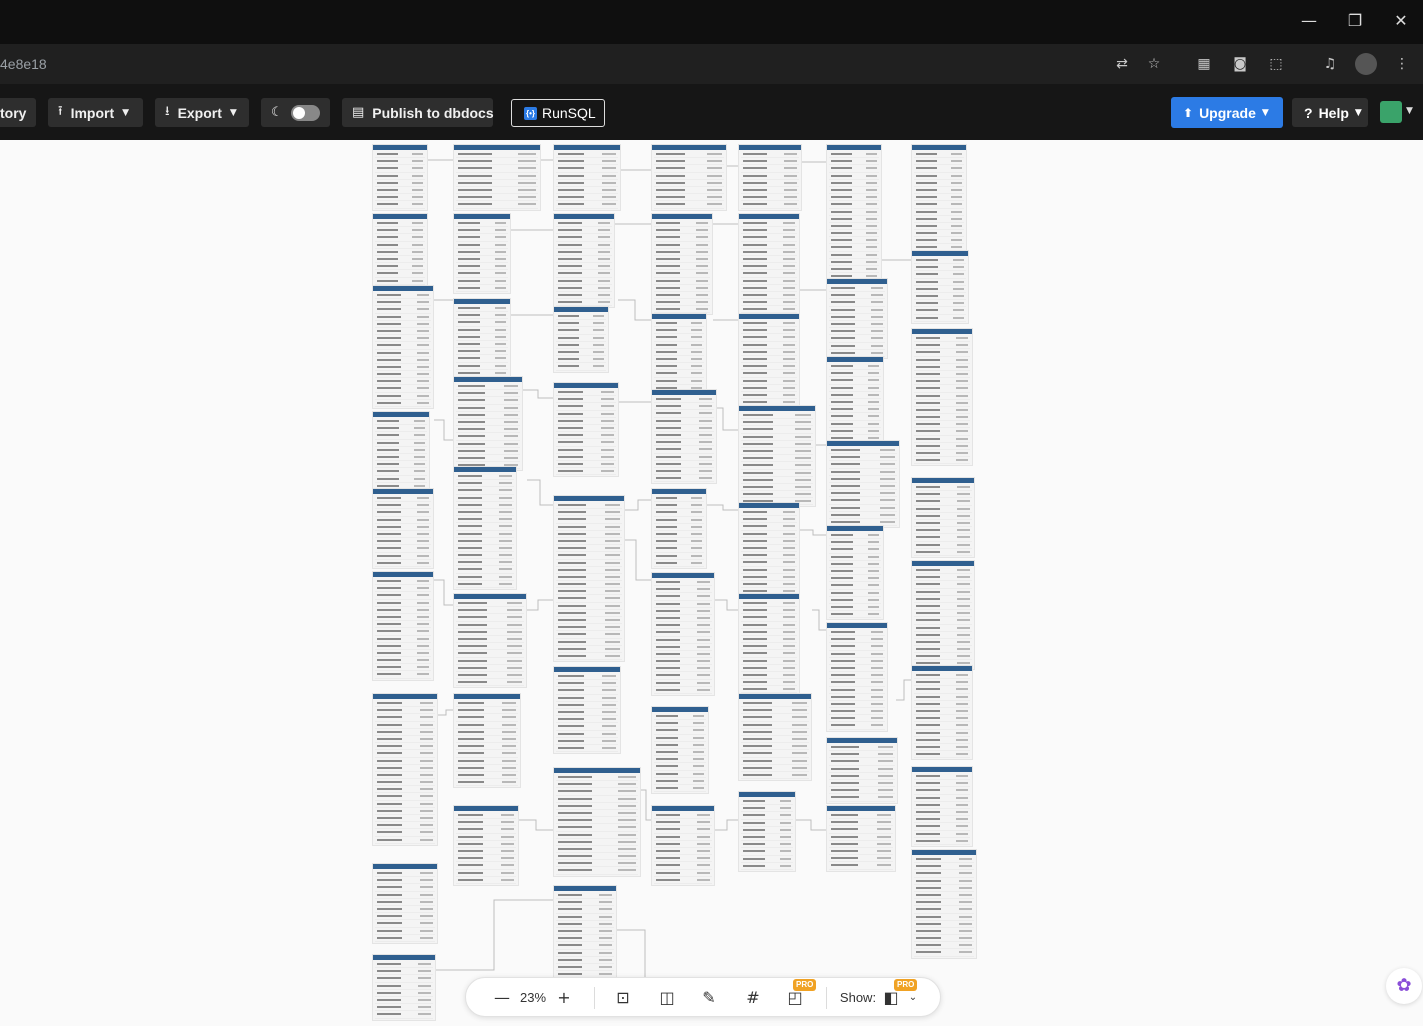 The image size is (1423, 1026). I want to click on zoom-in-icon: +, so click(564, 998).